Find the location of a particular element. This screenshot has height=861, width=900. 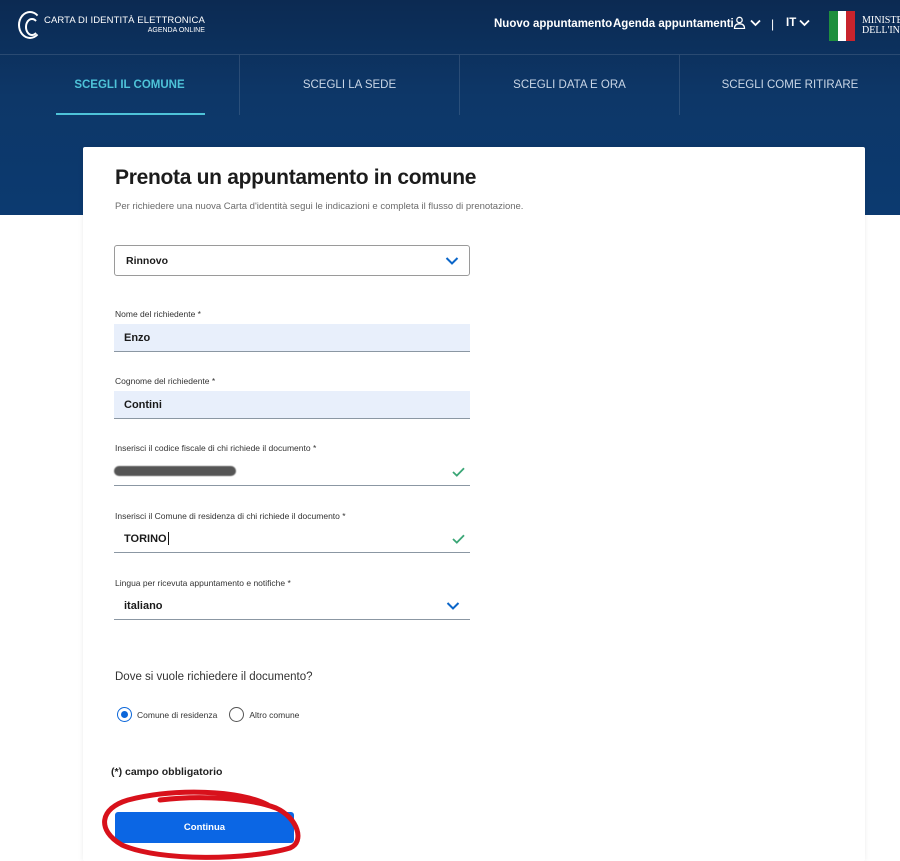

radio-other-municipality is located at coordinates (237, 714).